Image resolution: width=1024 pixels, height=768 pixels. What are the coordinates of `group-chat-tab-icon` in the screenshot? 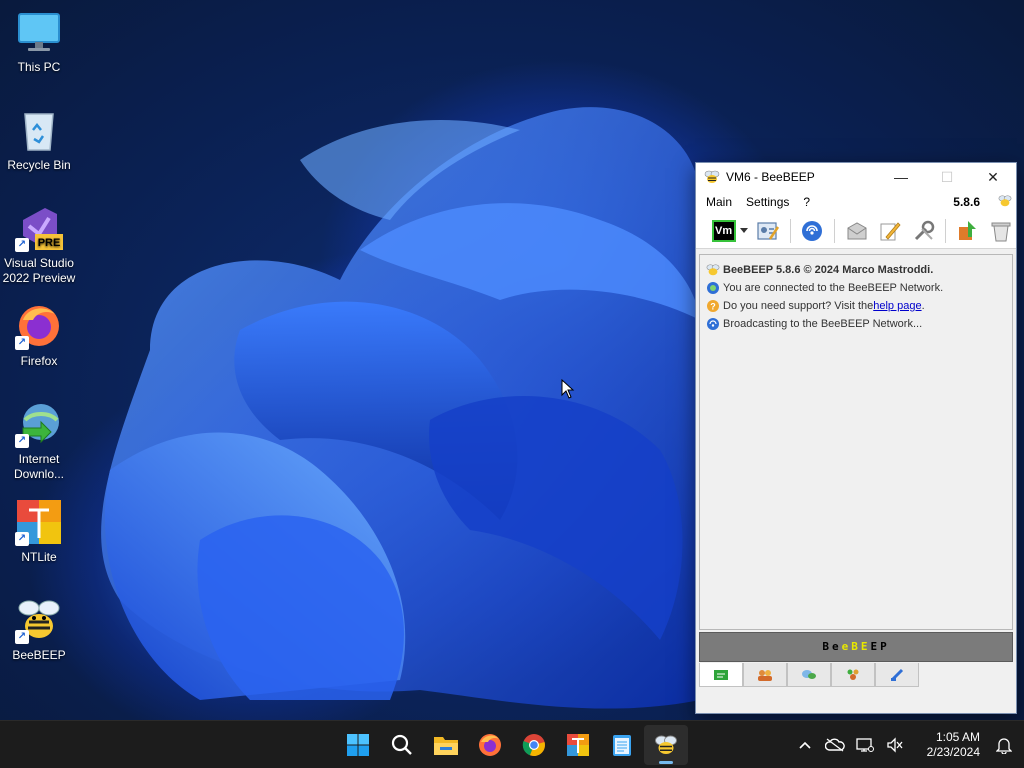 It's located at (853, 674).